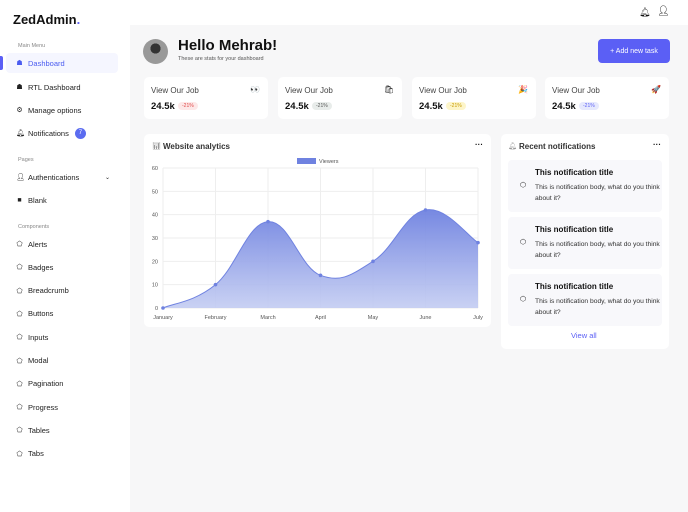  I want to click on brand-name: ZedAdmin, so click(45, 19).